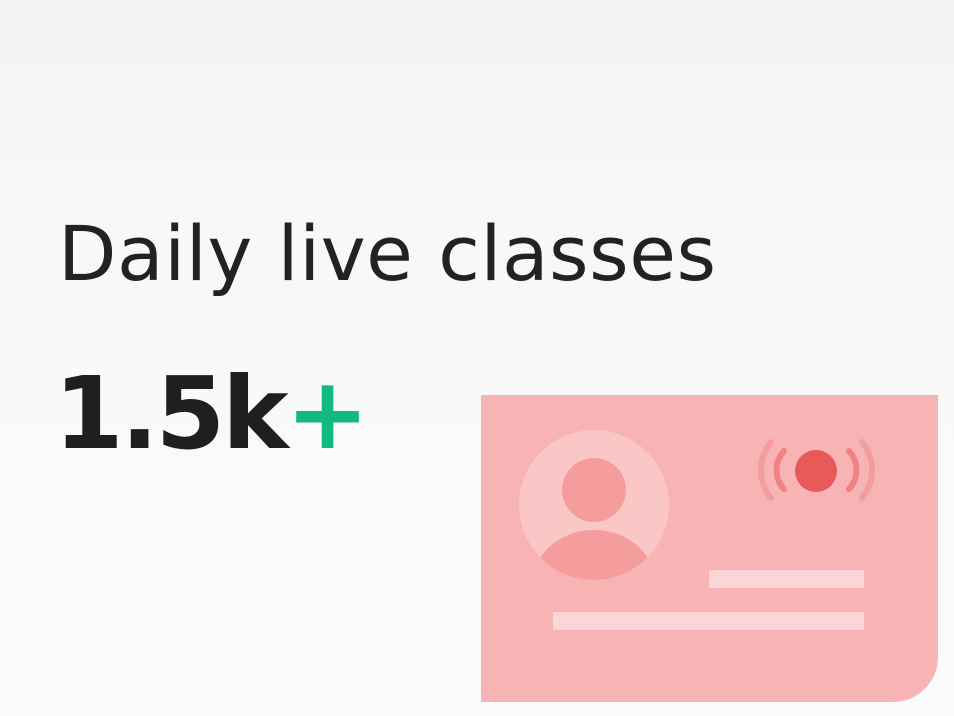 This screenshot has height=716, width=954. I want to click on placeholder-line-long, so click(708, 621).